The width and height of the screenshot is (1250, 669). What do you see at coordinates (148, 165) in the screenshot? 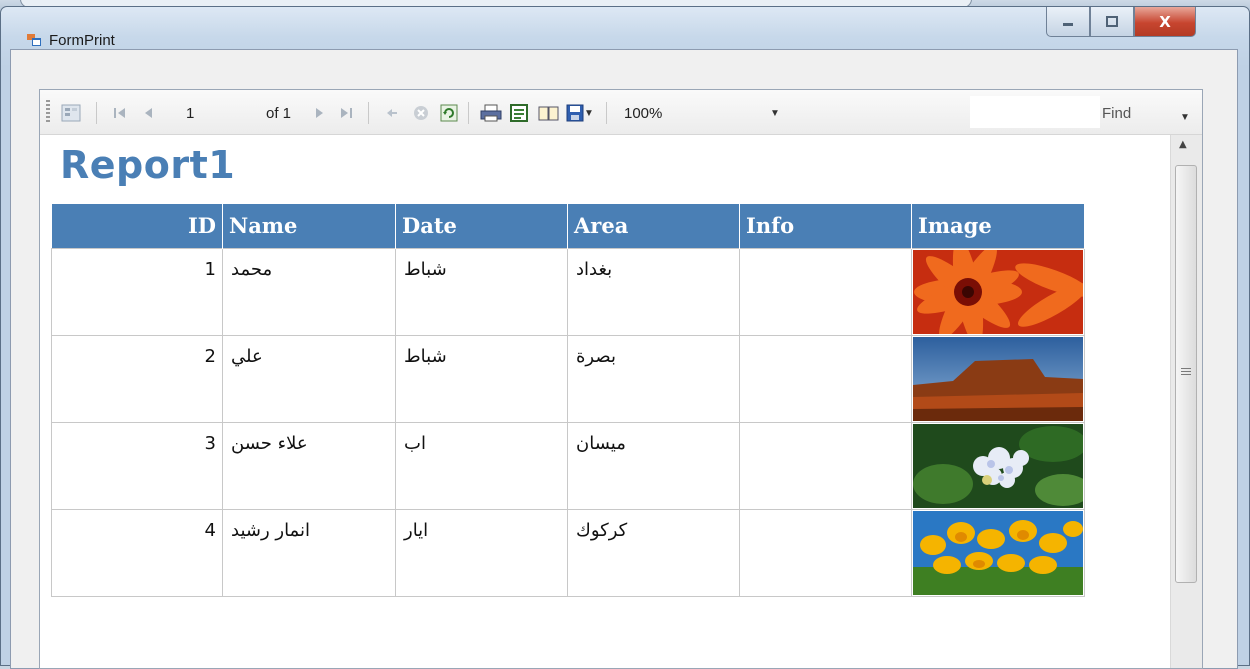
I see `report-title: Report1` at bounding box center [148, 165].